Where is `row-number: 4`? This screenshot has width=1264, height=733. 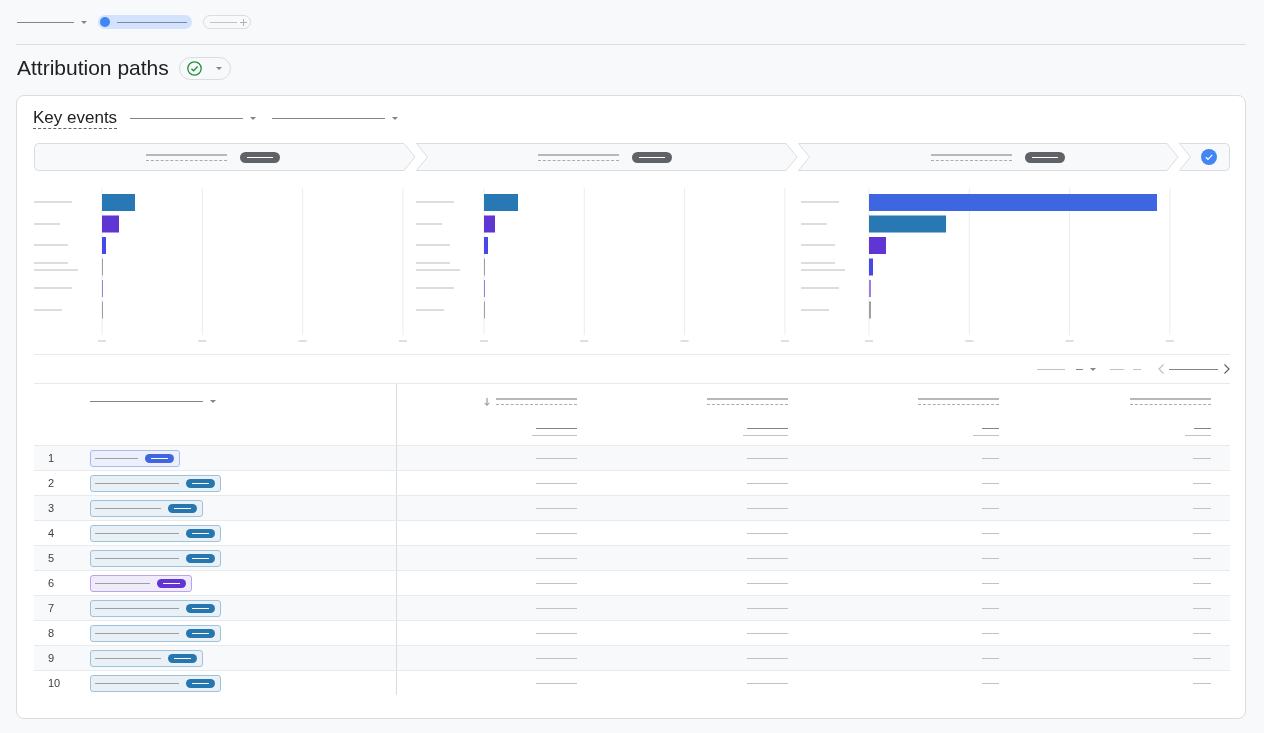 row-number: 4 is located at coordinates (51, 533).